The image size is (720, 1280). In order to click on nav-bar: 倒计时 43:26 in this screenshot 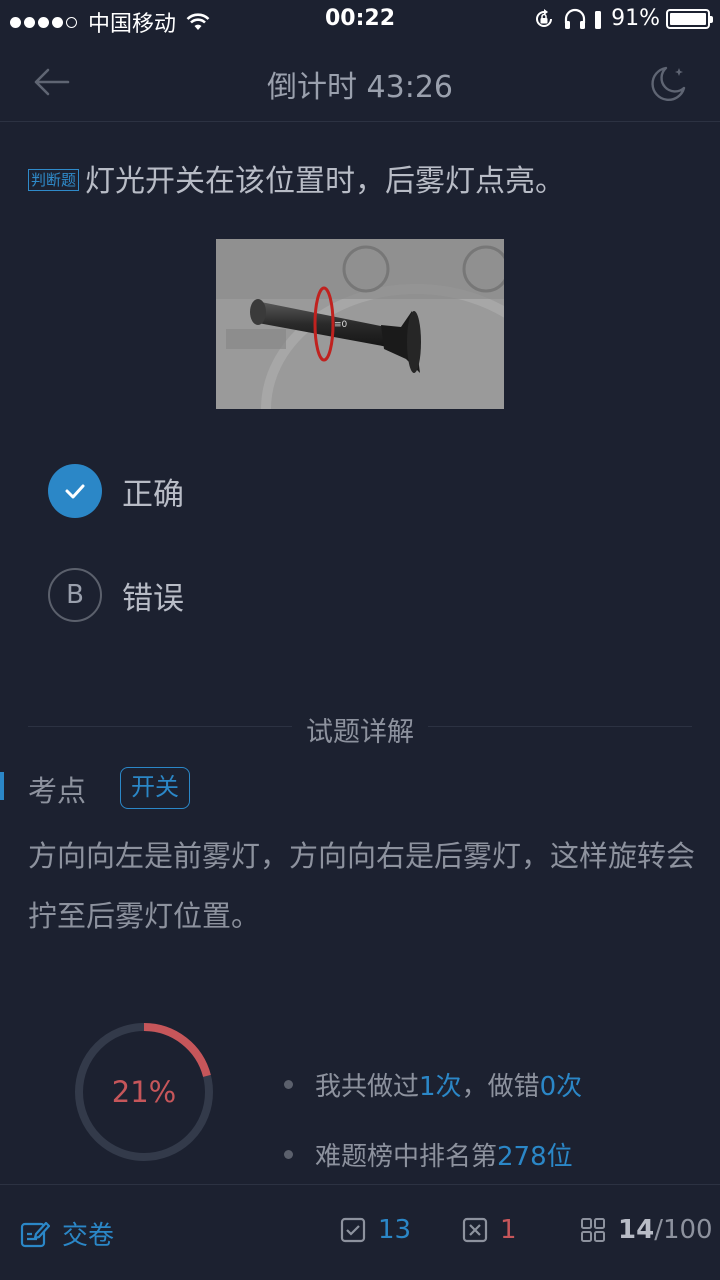, I will do `click(360, 81)`.